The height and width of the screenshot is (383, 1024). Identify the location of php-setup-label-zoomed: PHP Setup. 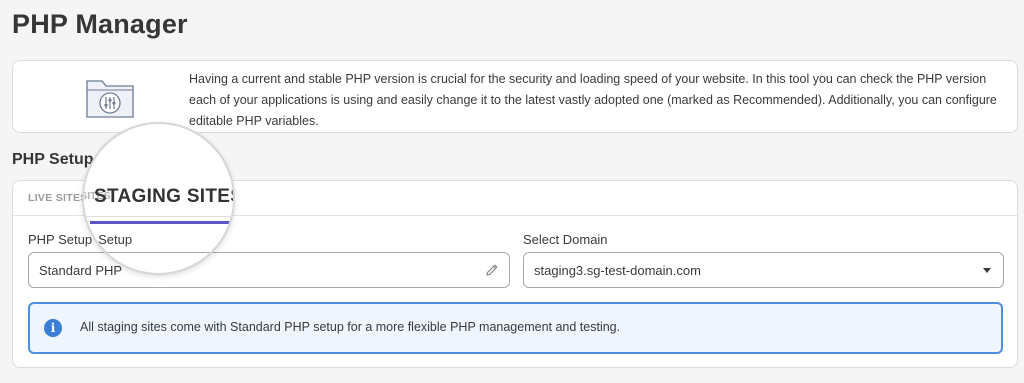
(108, 239).